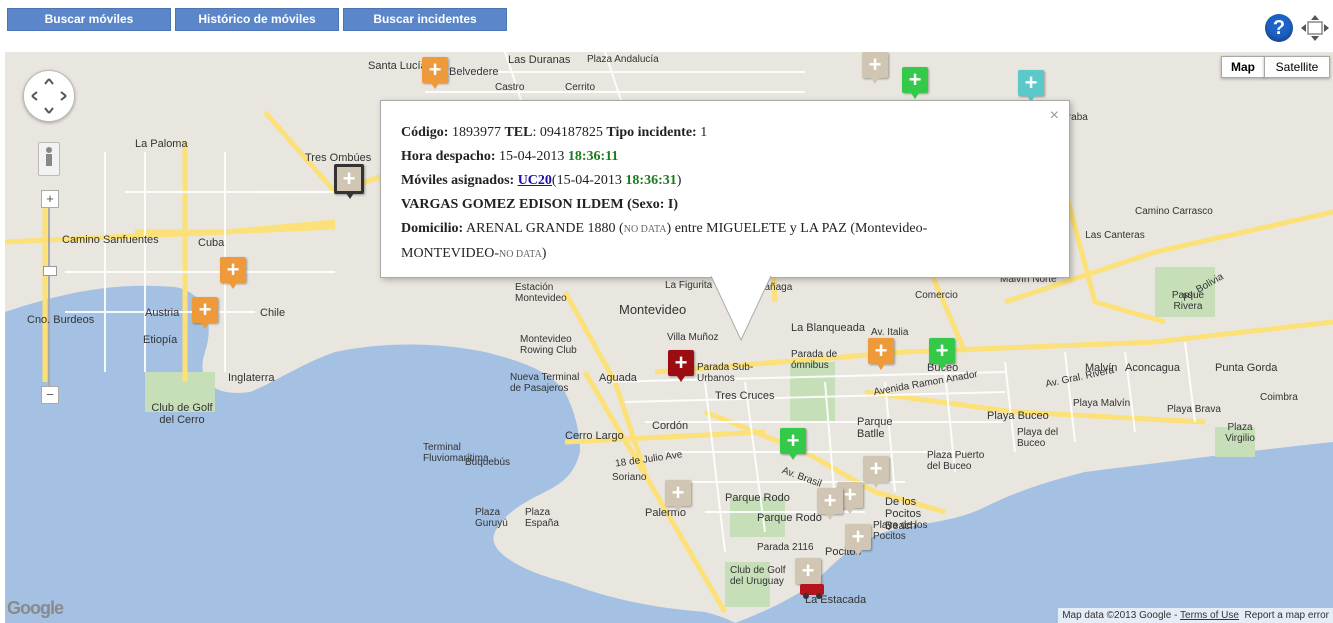 The width and height of the screenshot is (1333, 623). Describe the element at coordinates (110, 240) in the screenshot. I see `place-label: Camino Sanfuentes` at that location.